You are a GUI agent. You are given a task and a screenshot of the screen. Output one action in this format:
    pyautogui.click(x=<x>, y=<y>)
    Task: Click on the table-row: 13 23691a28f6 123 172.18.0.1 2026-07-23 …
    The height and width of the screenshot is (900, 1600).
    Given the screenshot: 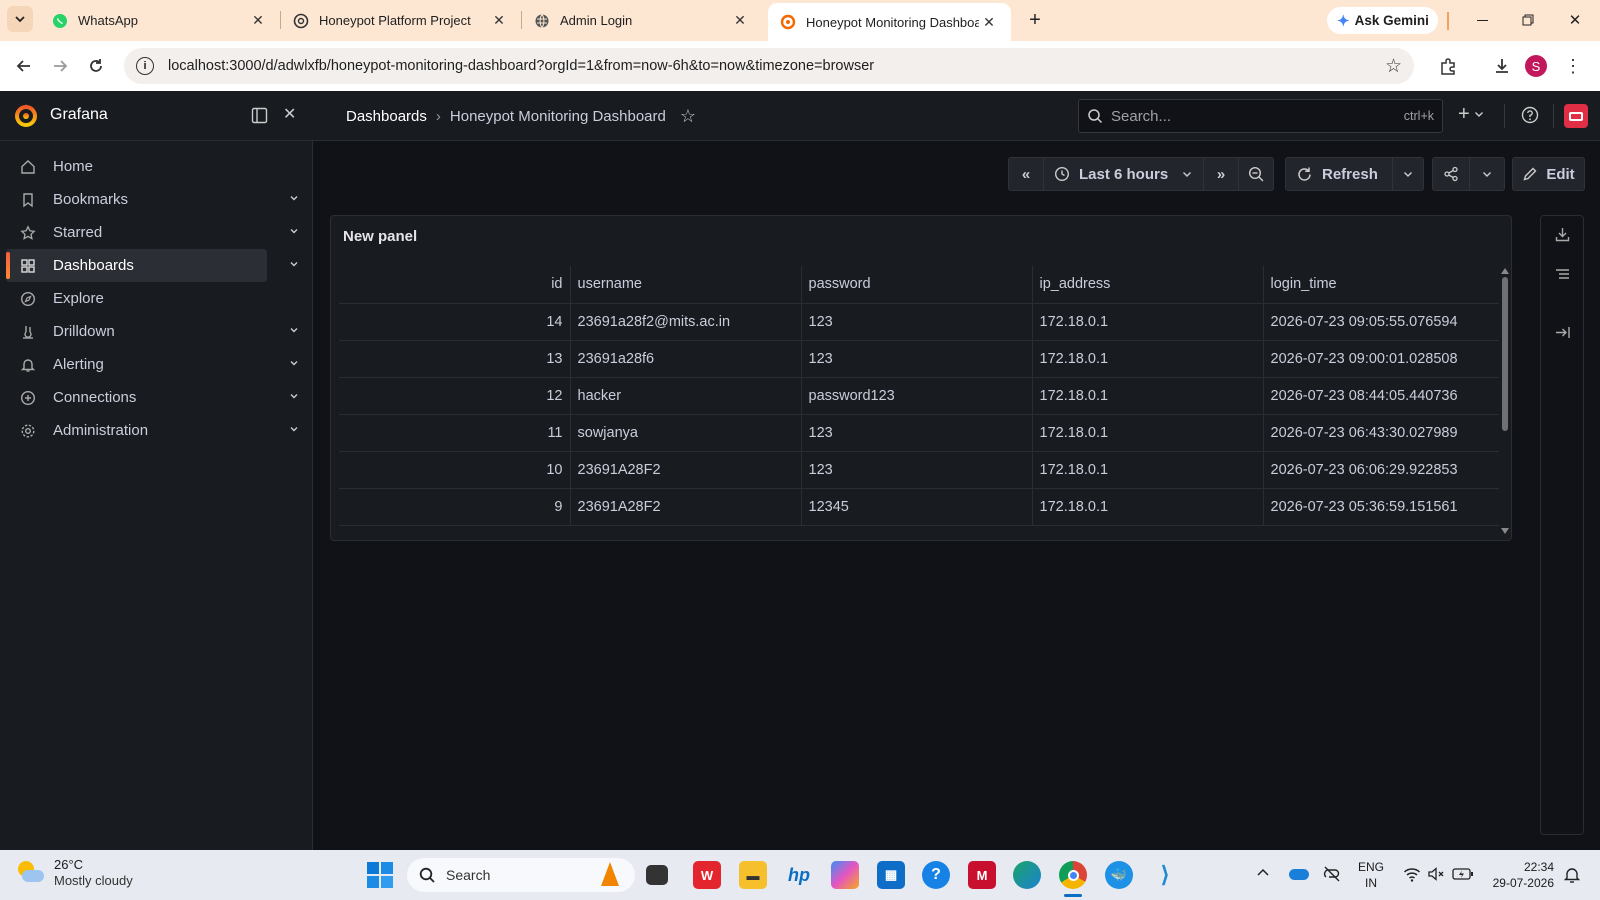 What is the action you would take?
    pyautogui.click(x=919, y=359)
    